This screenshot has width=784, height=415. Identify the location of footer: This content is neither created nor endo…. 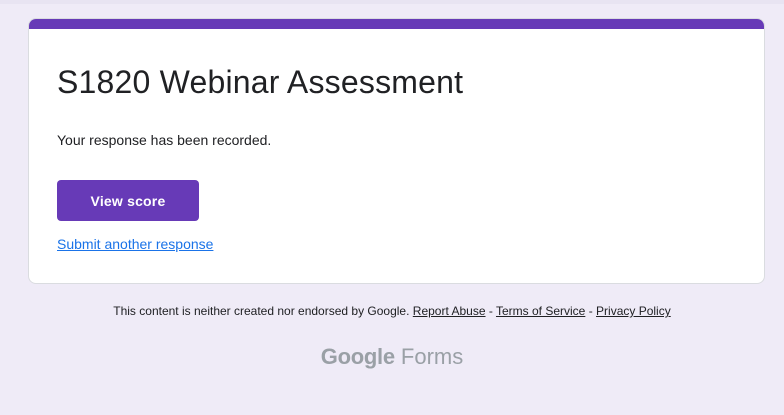
(392, 311).